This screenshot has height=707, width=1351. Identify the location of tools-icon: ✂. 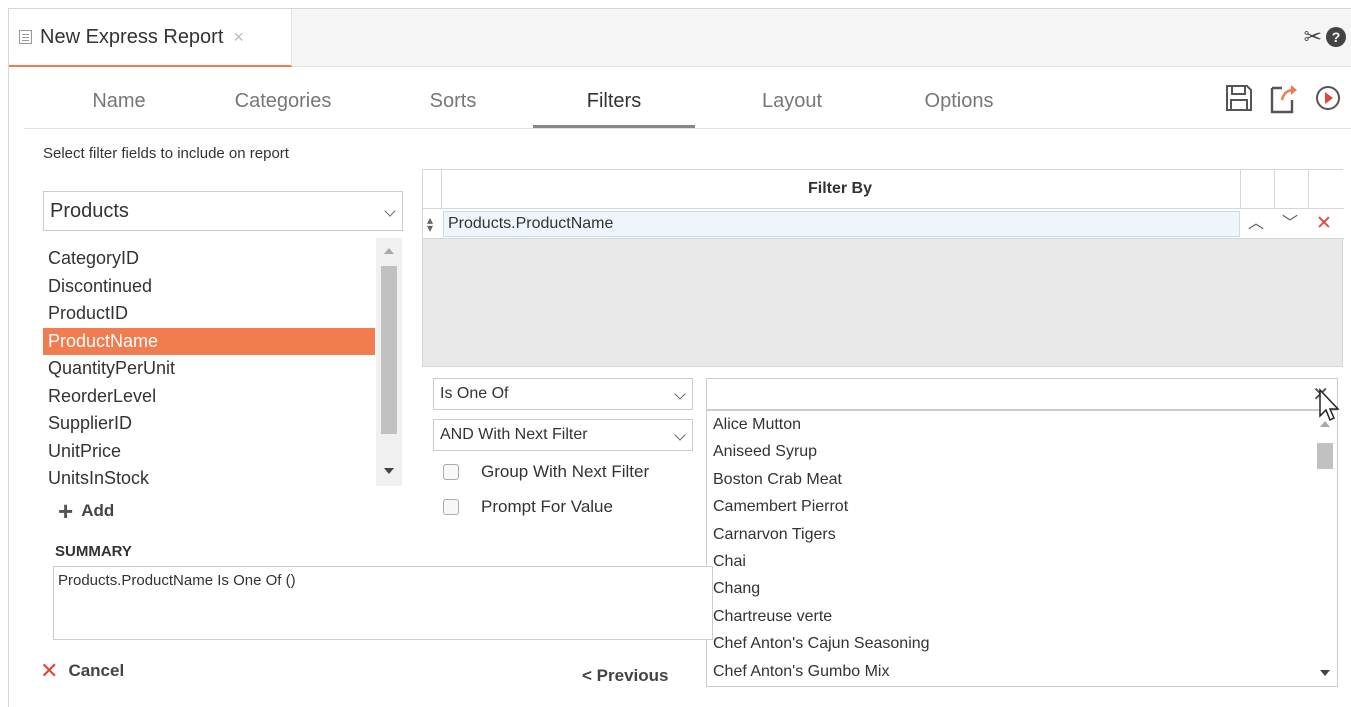
(1313, 37).